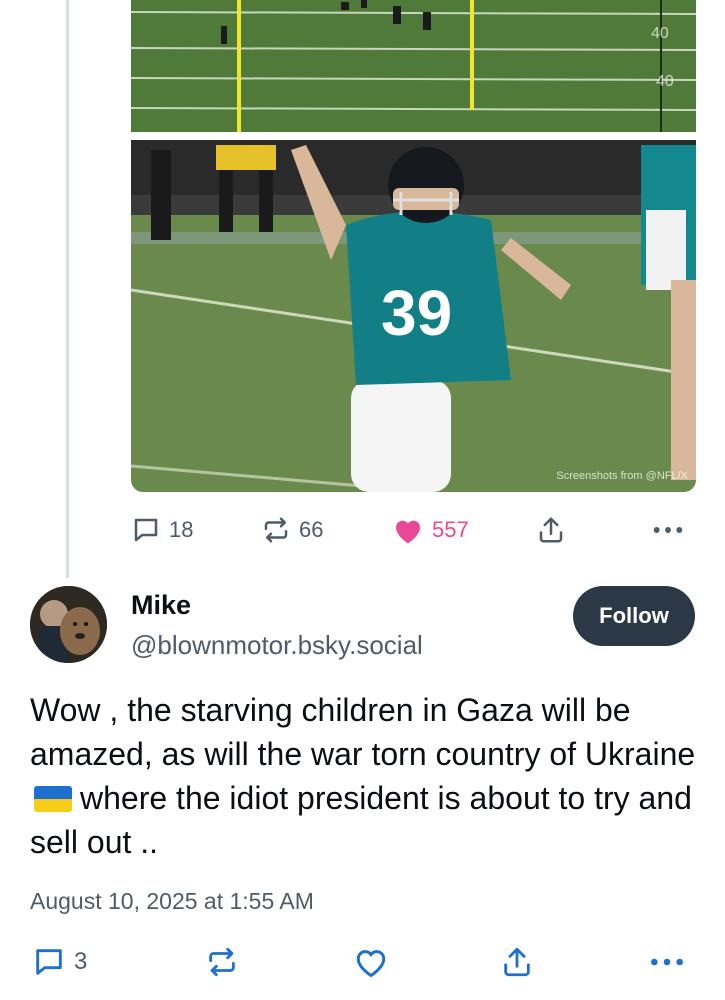 The height and width of the screenshot is (1000, 725). What do you see at coordinates (181, 529) in the screenshot?
I see `reply-count: 18` at bounding box center [181, 529].